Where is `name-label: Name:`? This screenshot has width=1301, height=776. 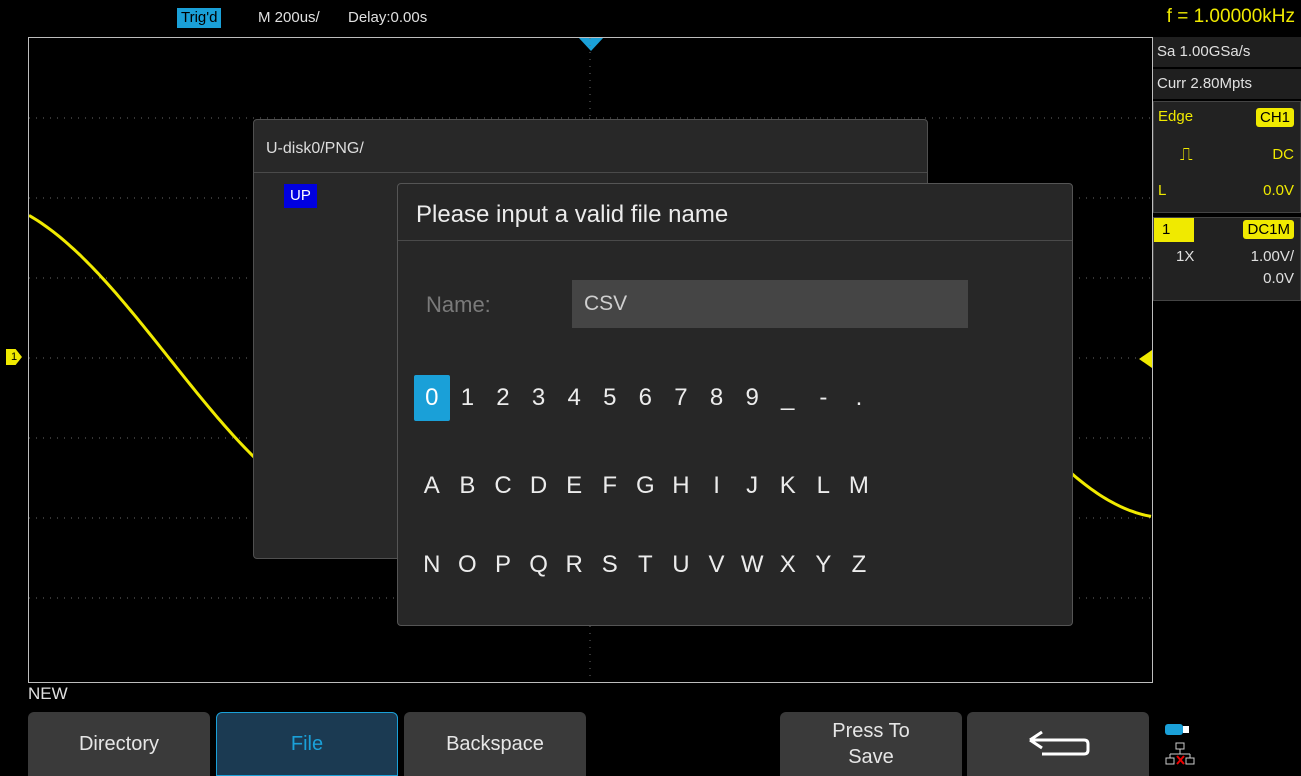 name-label: Name: is located at coordinates (458, 304).